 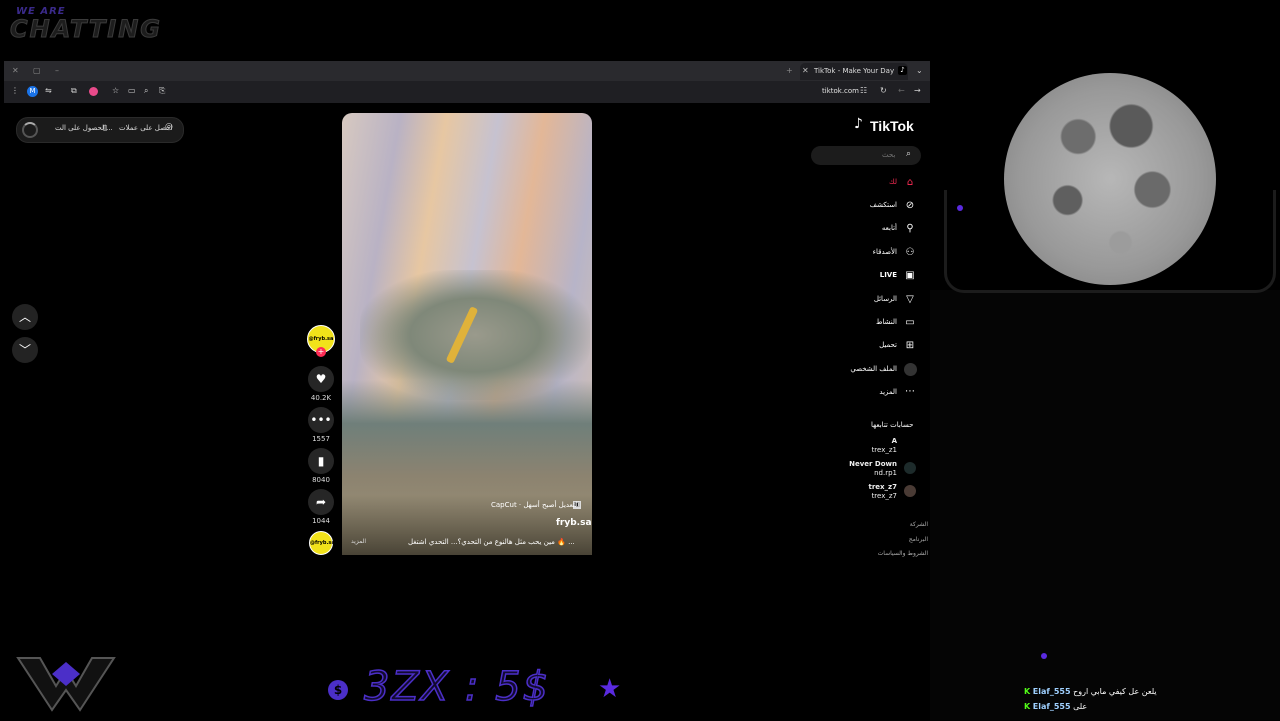 What do you see at coordinates (840, 91) in the screenshot?
I see `address-bar: tiktok.com` at bounding box center [840, 91].